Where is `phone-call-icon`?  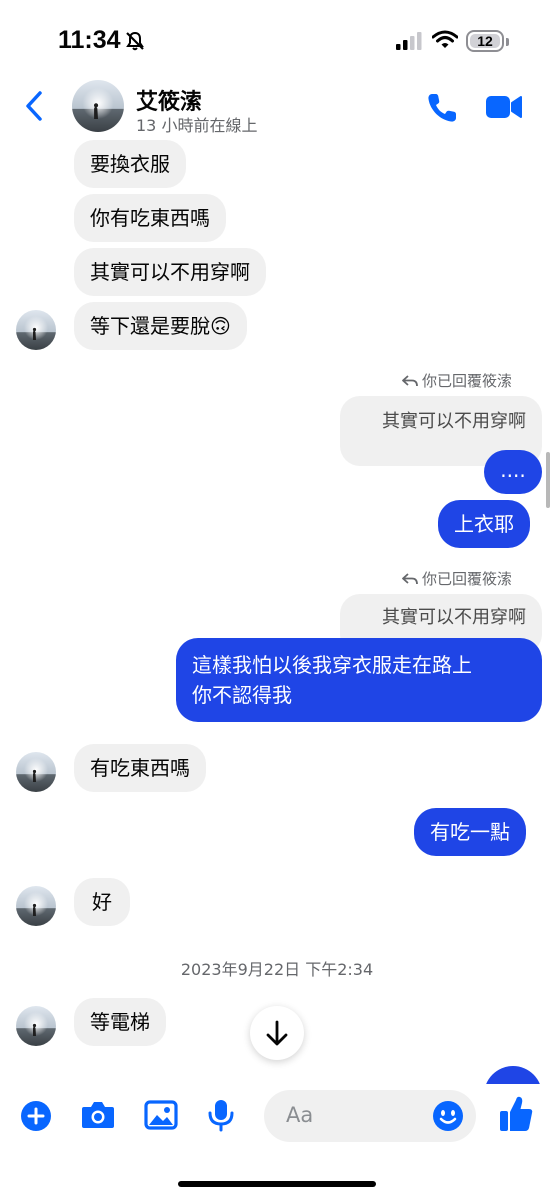
phone-call-icon is located at coordinates (442, 108).